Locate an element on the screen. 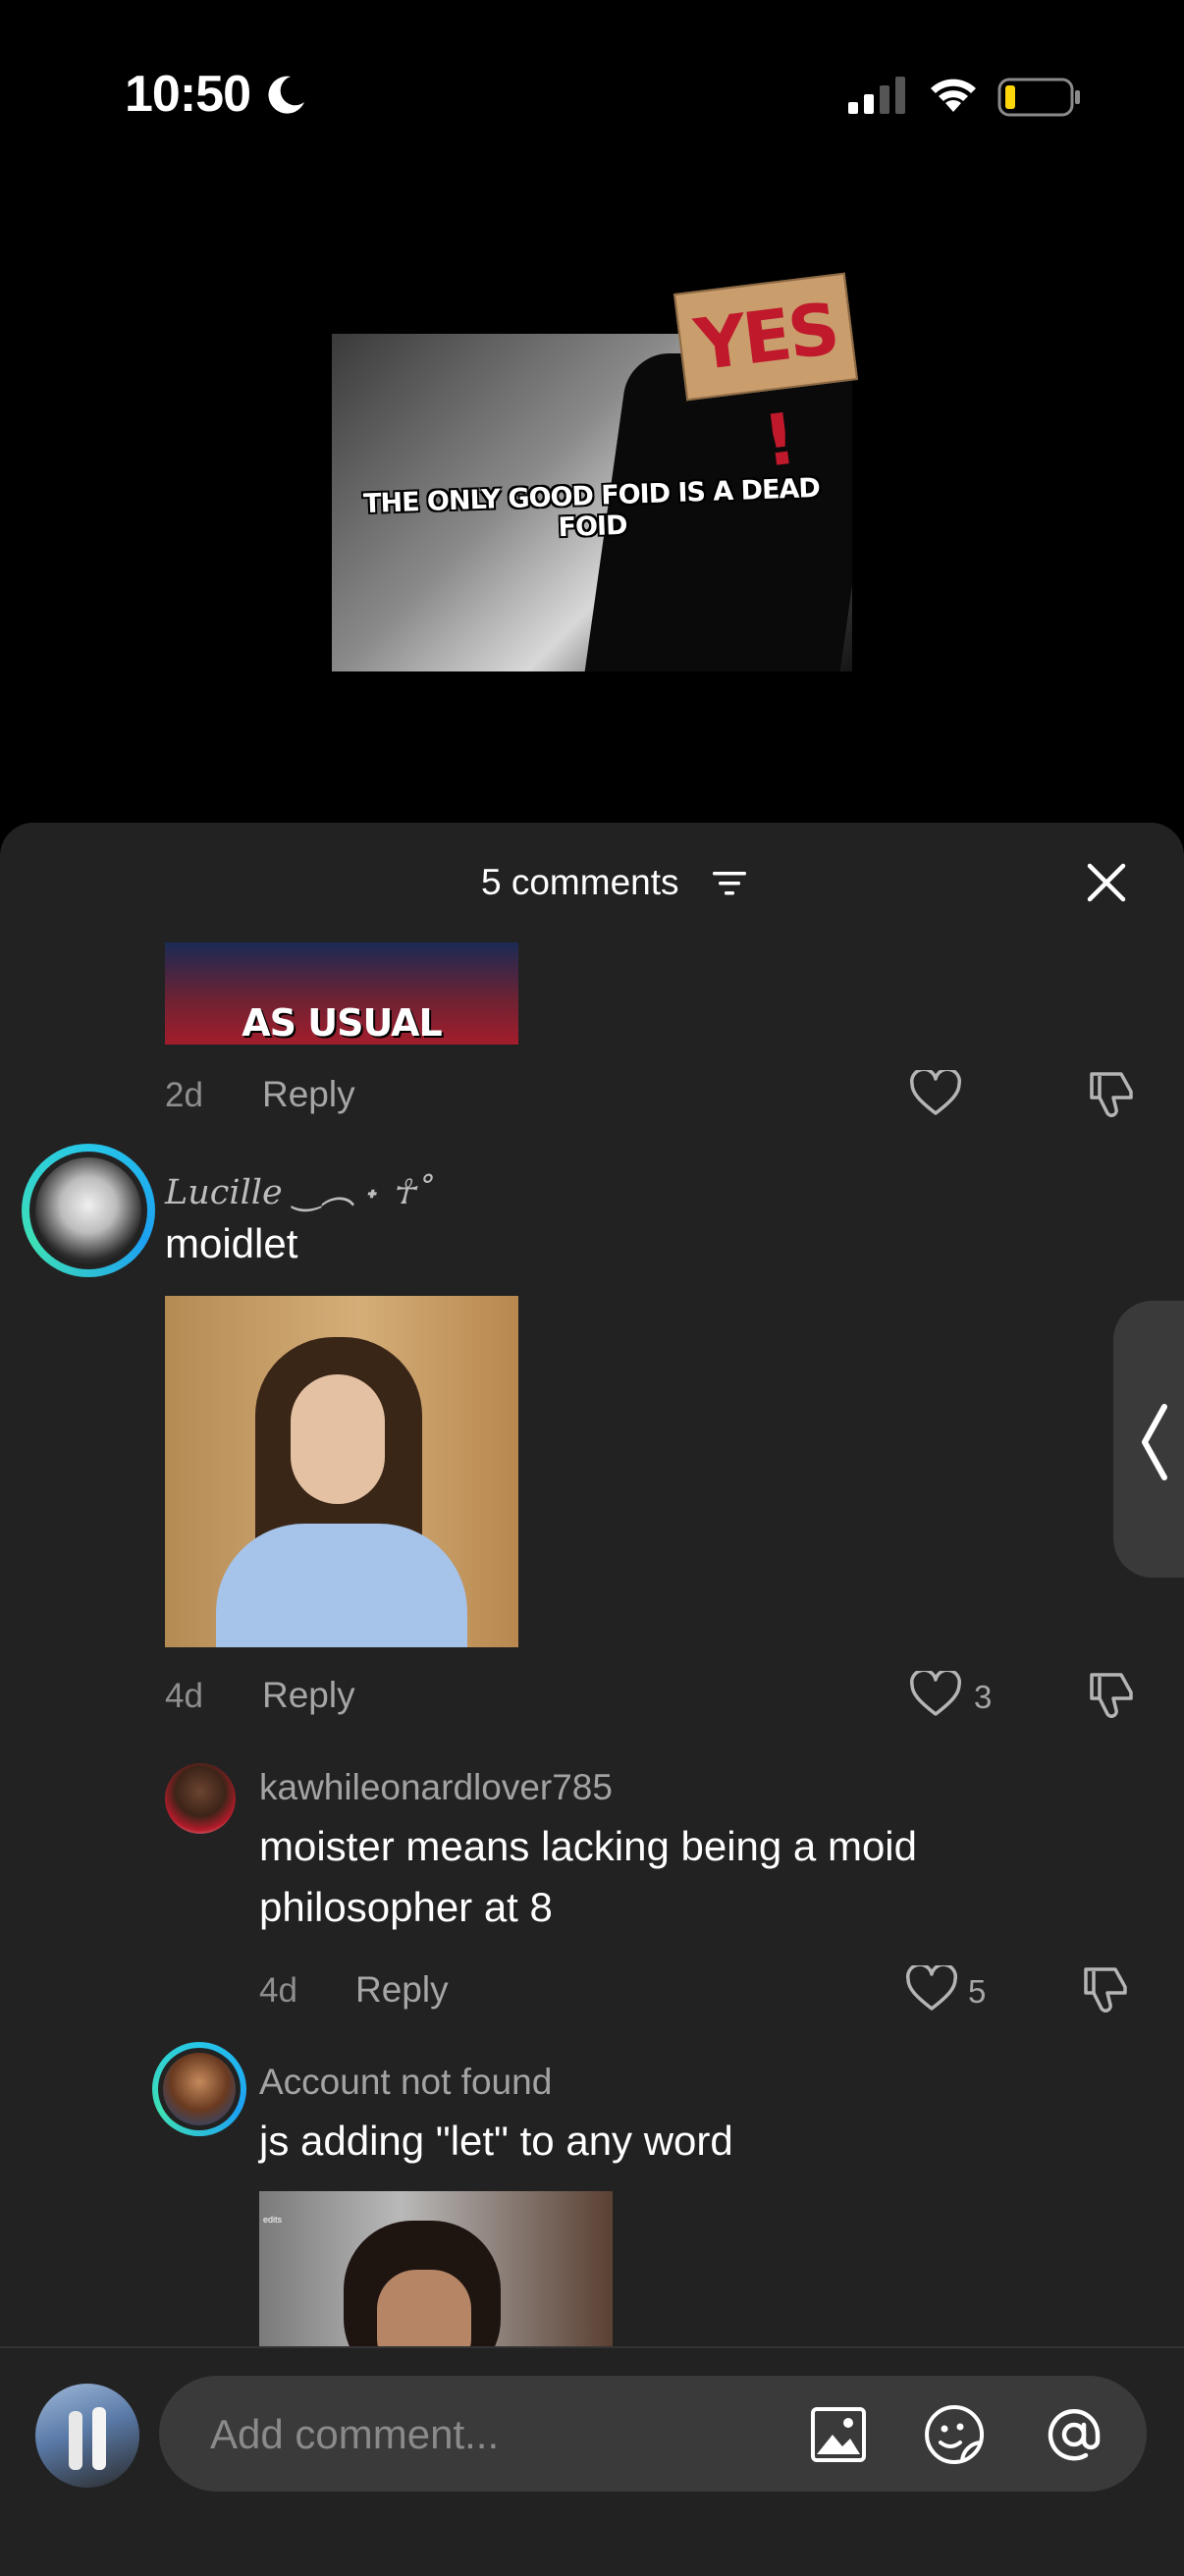 This screenshot has width=1184, height=2576. signal-icon is located at coordinates (876, 95).